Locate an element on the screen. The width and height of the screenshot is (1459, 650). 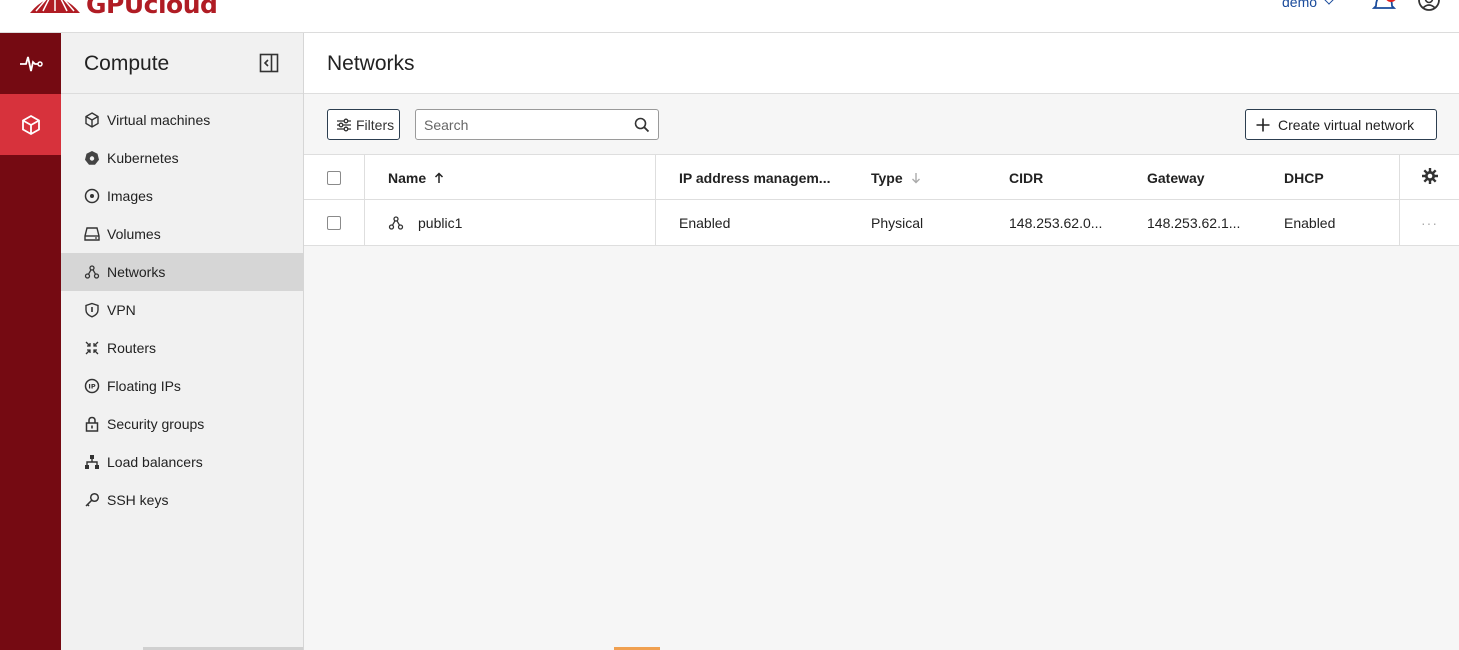
column-header-gateway: Gateway is located at coordinates (1176, 177).